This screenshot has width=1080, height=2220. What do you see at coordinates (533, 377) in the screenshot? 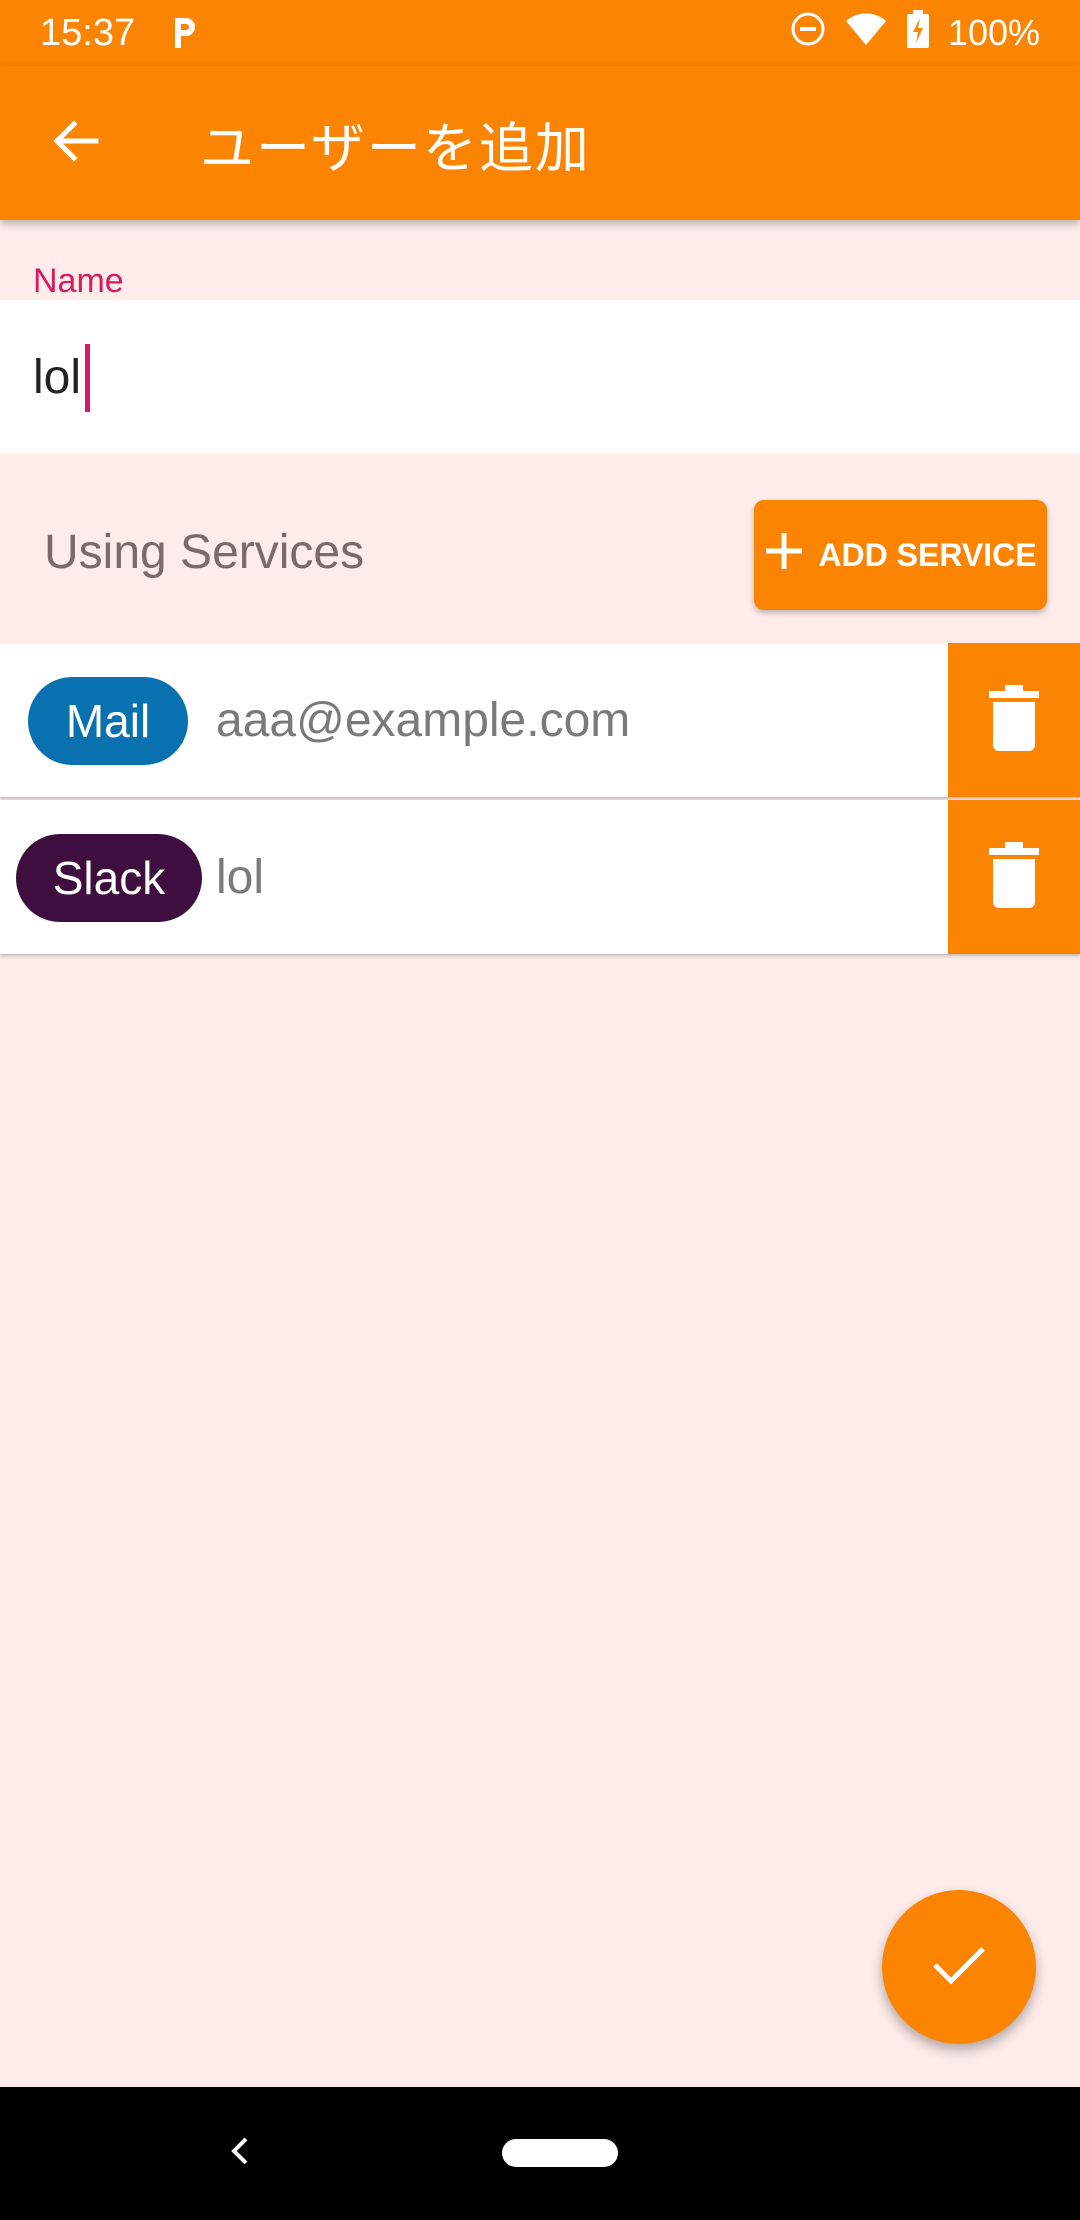
I see `name-input` at bounding box center [533, 377].